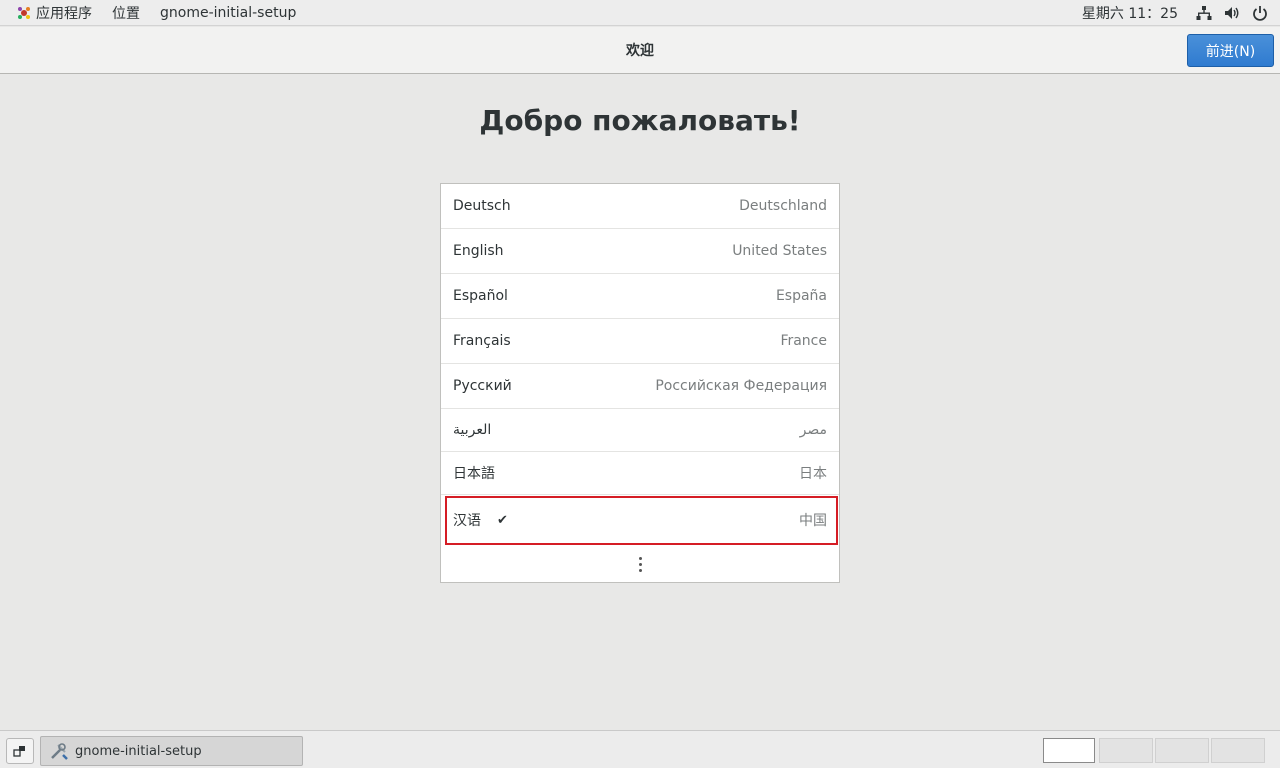 The height and width of the screenshot is (768, 1280). Describe the element at coordinates (803, 341) in the screenshot. I see `language-region: France` at that location.